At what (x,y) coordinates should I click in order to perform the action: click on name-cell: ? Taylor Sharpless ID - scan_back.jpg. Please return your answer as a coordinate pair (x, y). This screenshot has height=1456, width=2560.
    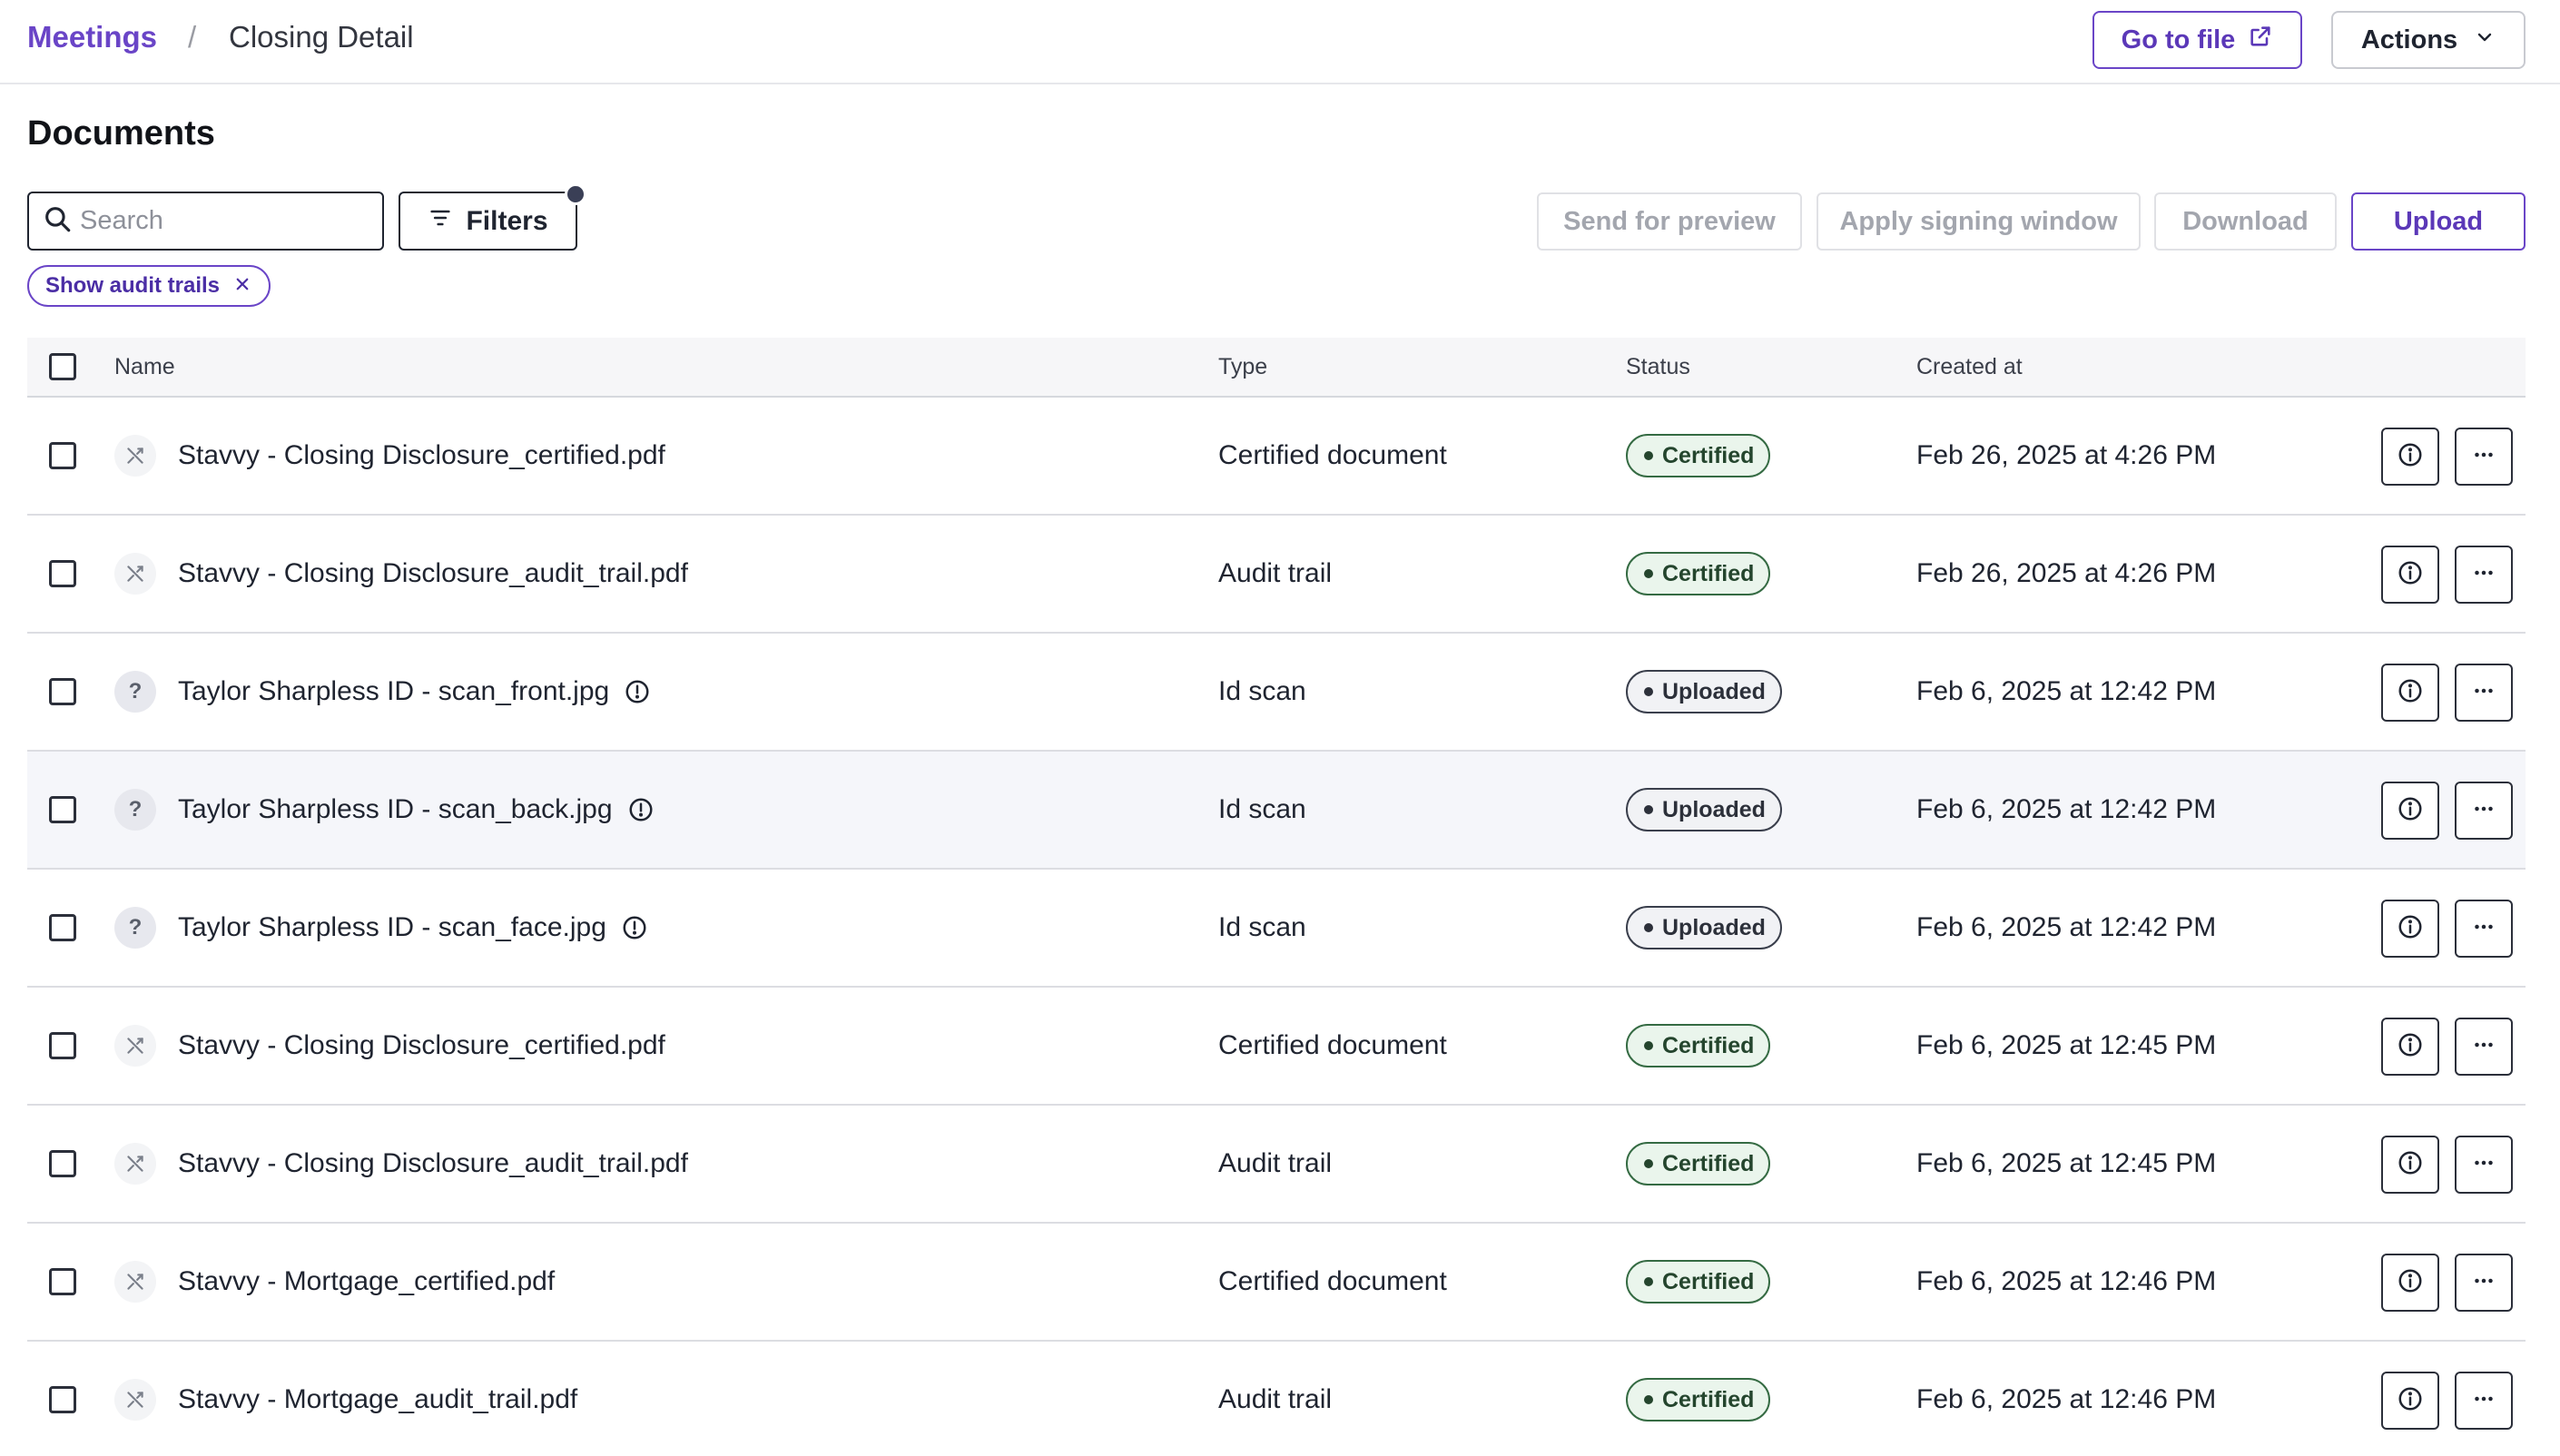
    Looking at the image, I should click on (384, 810).